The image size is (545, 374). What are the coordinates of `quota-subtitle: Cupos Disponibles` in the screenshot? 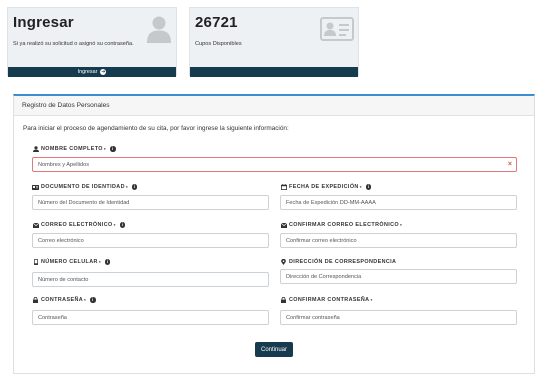 It's located at (218, 44).